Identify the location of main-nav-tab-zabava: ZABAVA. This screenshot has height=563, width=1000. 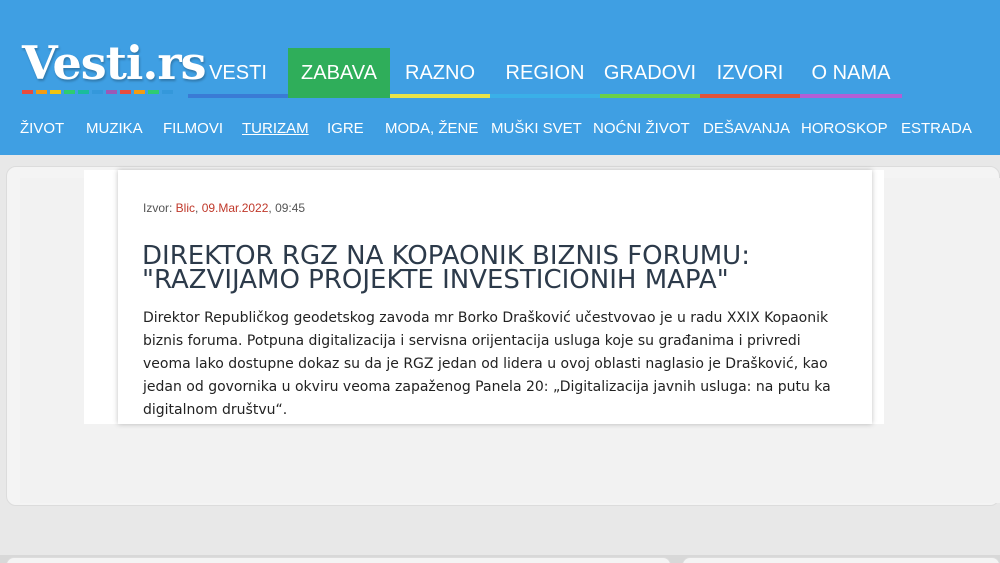
(339, 73).